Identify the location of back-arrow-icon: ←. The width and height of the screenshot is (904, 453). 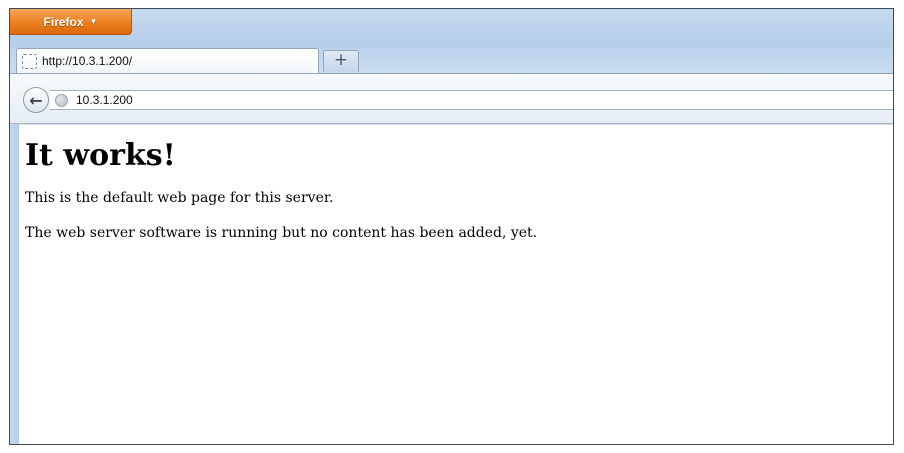
(36, 100).